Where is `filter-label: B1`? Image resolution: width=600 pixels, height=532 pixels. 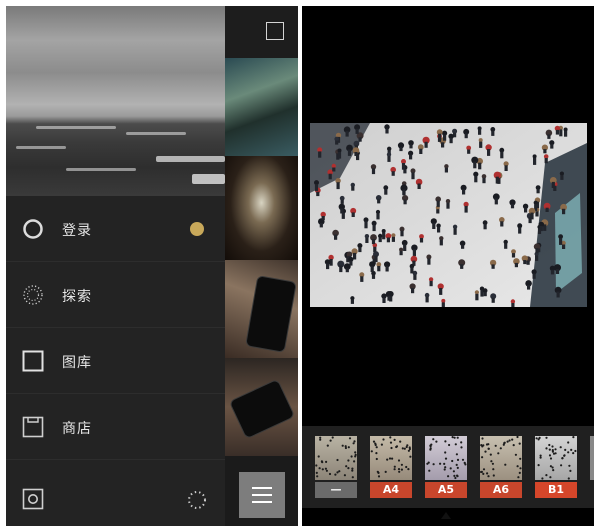
filter-label: B1 is located at coordinates (556, 490).